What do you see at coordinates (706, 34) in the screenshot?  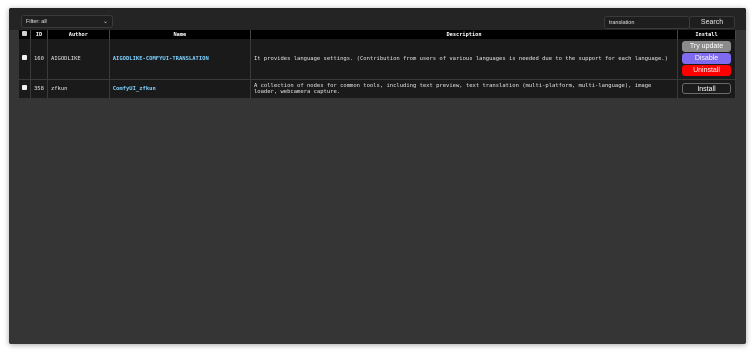 I see `column-header-install: Install` at bounding box center [706, 34].